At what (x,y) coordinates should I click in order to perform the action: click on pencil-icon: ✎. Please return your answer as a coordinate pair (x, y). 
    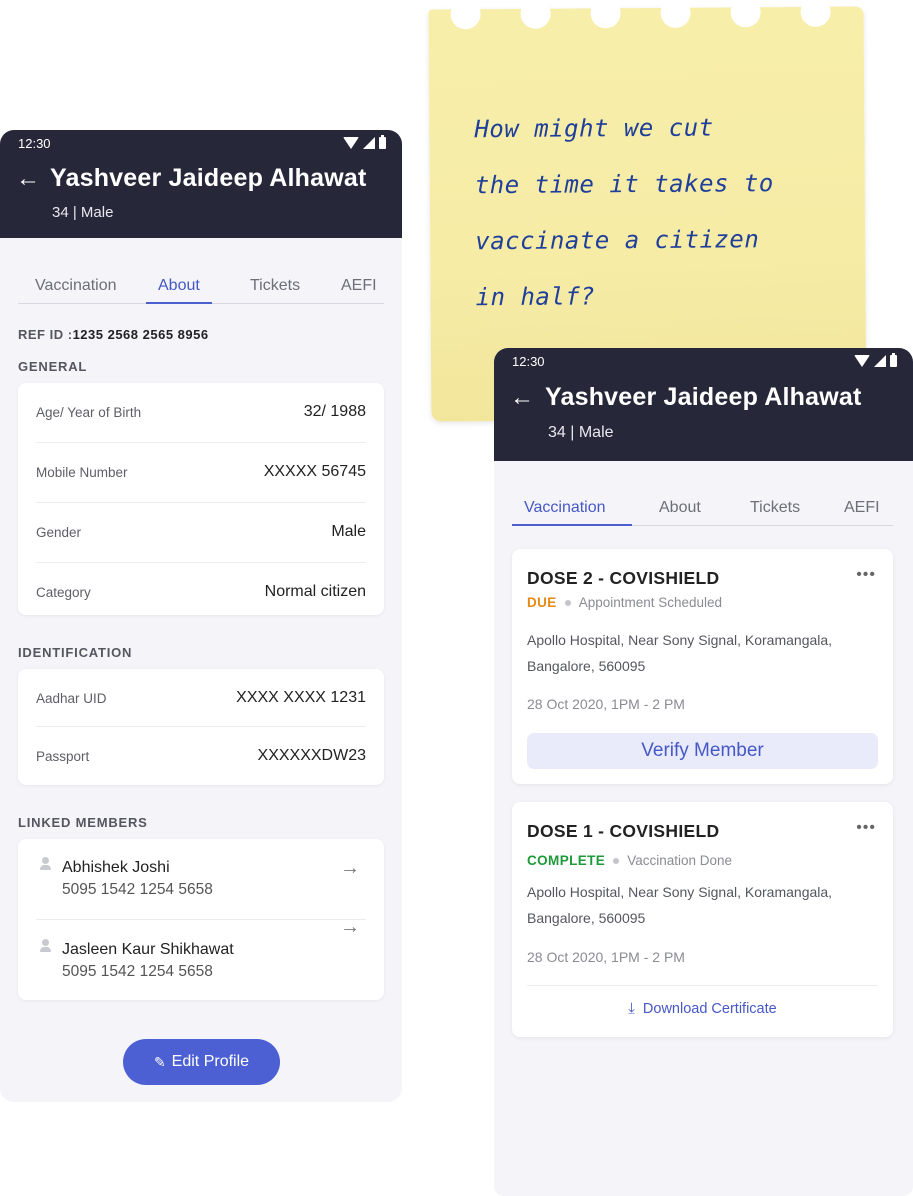
    Looking at the image, I should click on (159, 1061).